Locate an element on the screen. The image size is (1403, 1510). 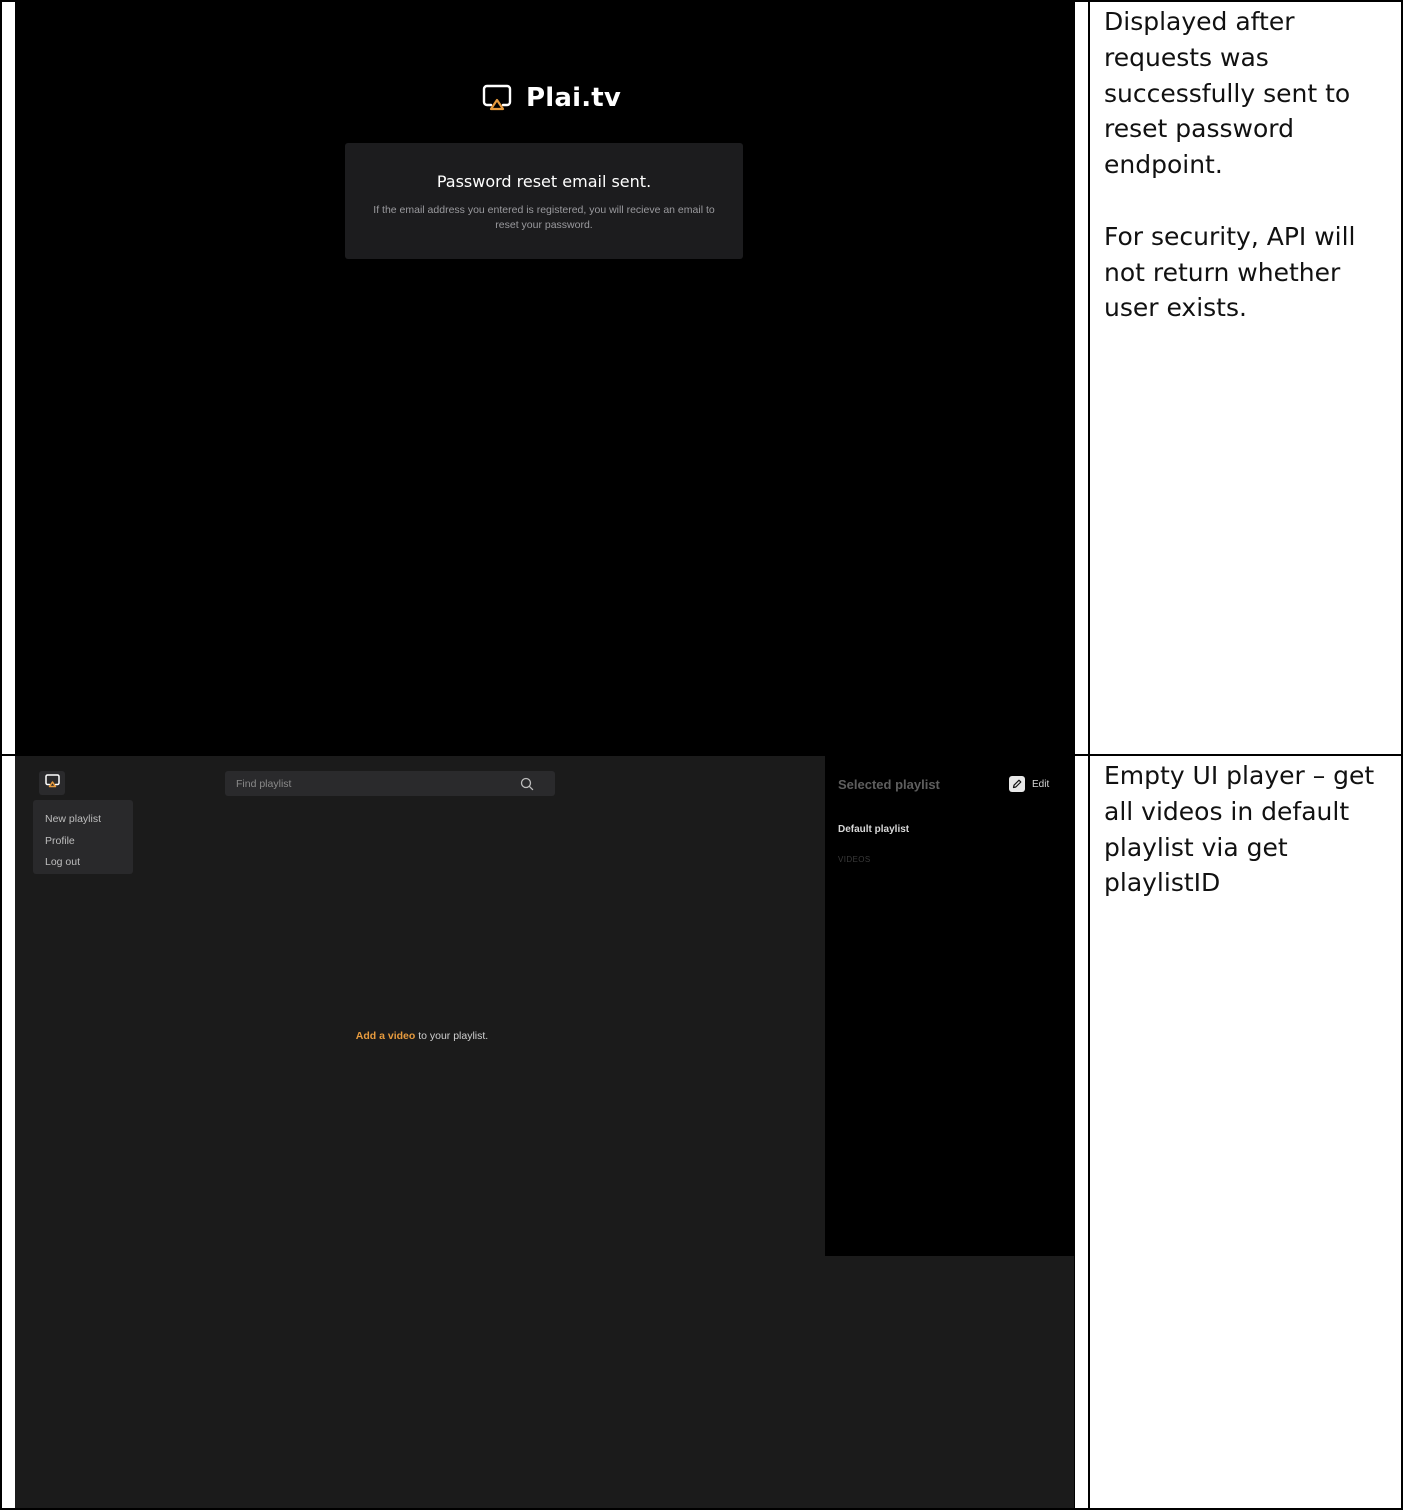
empty-message-rest: to your playlist. is located at coordinates (452, 1036).